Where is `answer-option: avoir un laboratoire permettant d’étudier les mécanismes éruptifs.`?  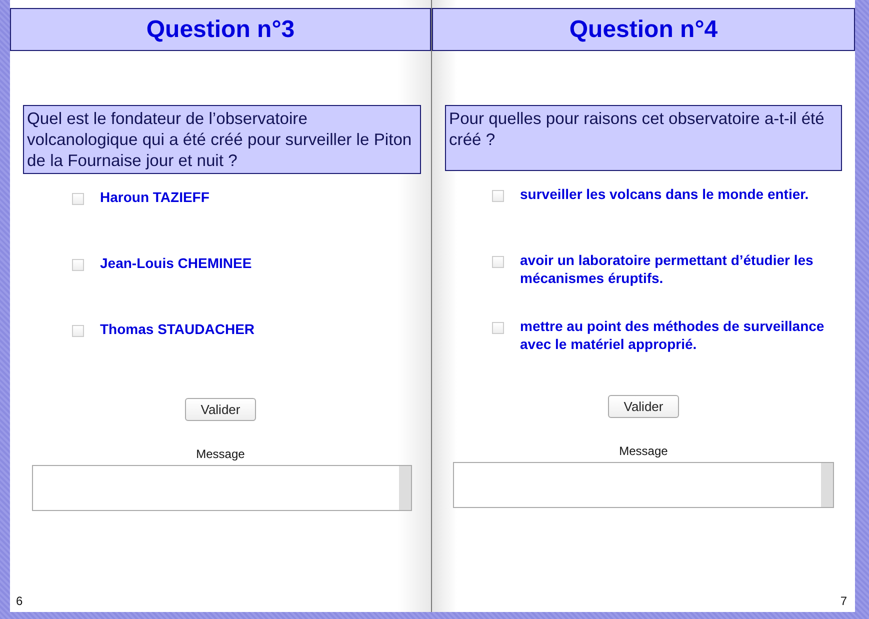 answer-option: avoir un laboratoire permettant d’étudier les mécanismes éruptifs. is located at coordinates (680, 269).